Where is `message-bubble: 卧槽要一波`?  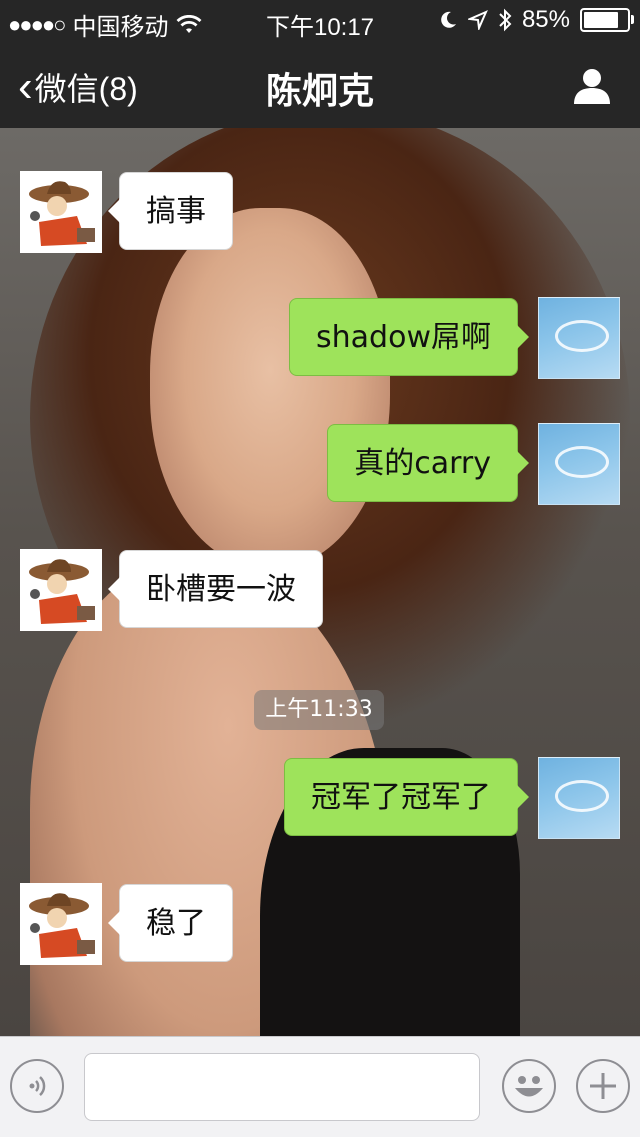
message-bubble: 卧槽要一波 is located at coordinates (215, 589).